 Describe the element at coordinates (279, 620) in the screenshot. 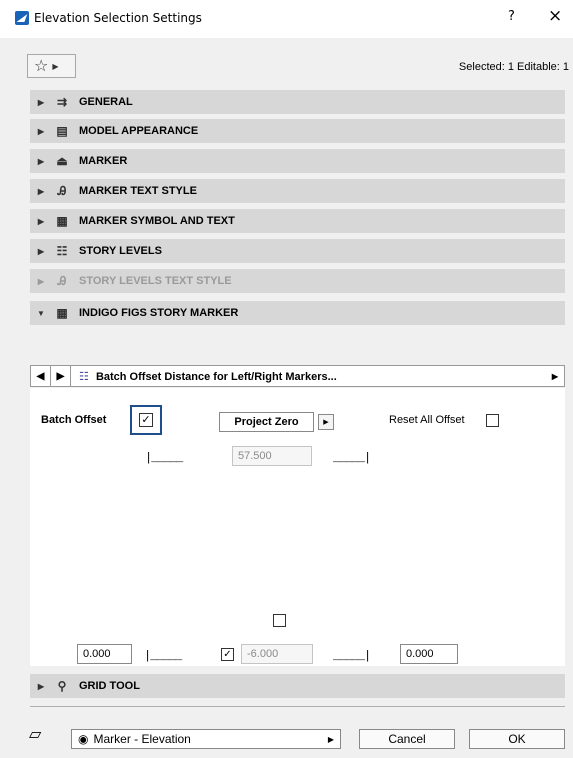

I see `center-extra-checkbox` at that location.